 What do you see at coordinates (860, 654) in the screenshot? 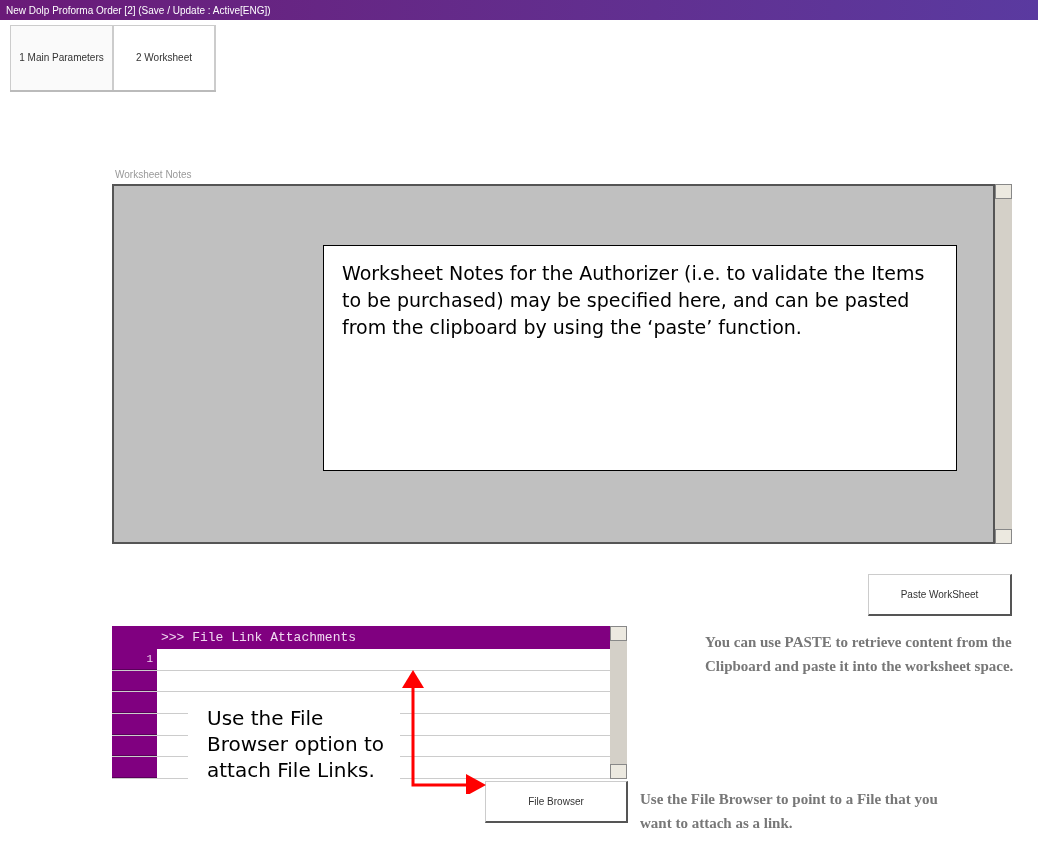
I see `paste-help-text: You can use PASTE to retrieve content from the Clipboard and paste it into the worksheet space.` at bounding box center [860, 654].